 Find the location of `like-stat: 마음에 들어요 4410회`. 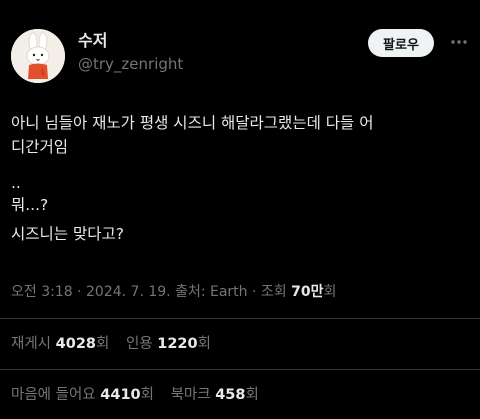

like-stat: 마음에 들어요 4410회 is located at coordinates (85, 395).